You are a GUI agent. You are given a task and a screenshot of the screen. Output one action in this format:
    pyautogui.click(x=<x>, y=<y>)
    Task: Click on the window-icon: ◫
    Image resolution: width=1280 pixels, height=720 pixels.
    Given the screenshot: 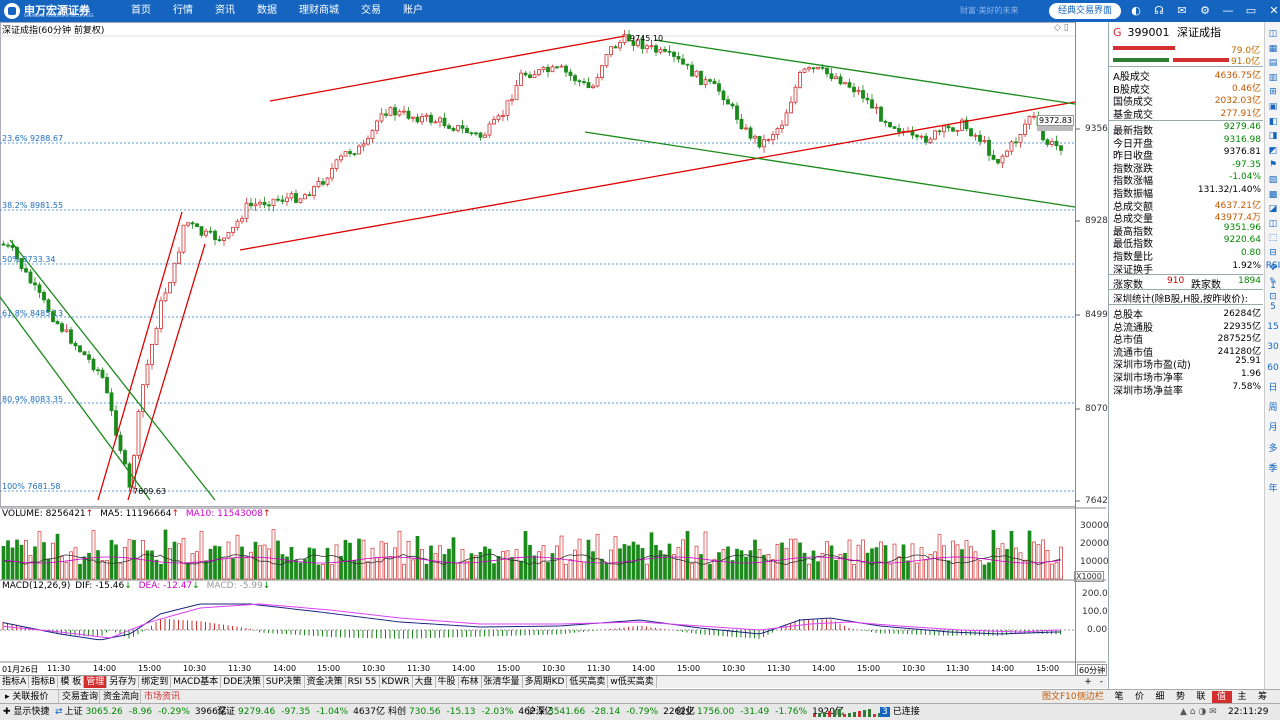 What is the action you would take?
    pyautogui.click(x=1272, y=224)
    